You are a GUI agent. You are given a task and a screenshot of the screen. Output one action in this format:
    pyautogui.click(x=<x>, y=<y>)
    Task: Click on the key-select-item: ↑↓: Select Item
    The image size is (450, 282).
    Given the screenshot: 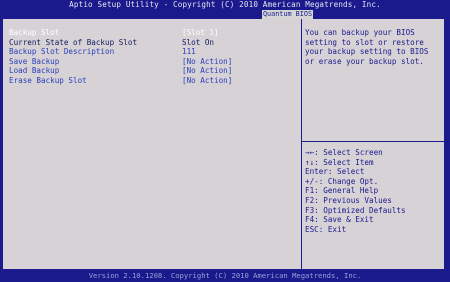 What is the action you would take?
    pyautogui.click(x=339, y=162)
    